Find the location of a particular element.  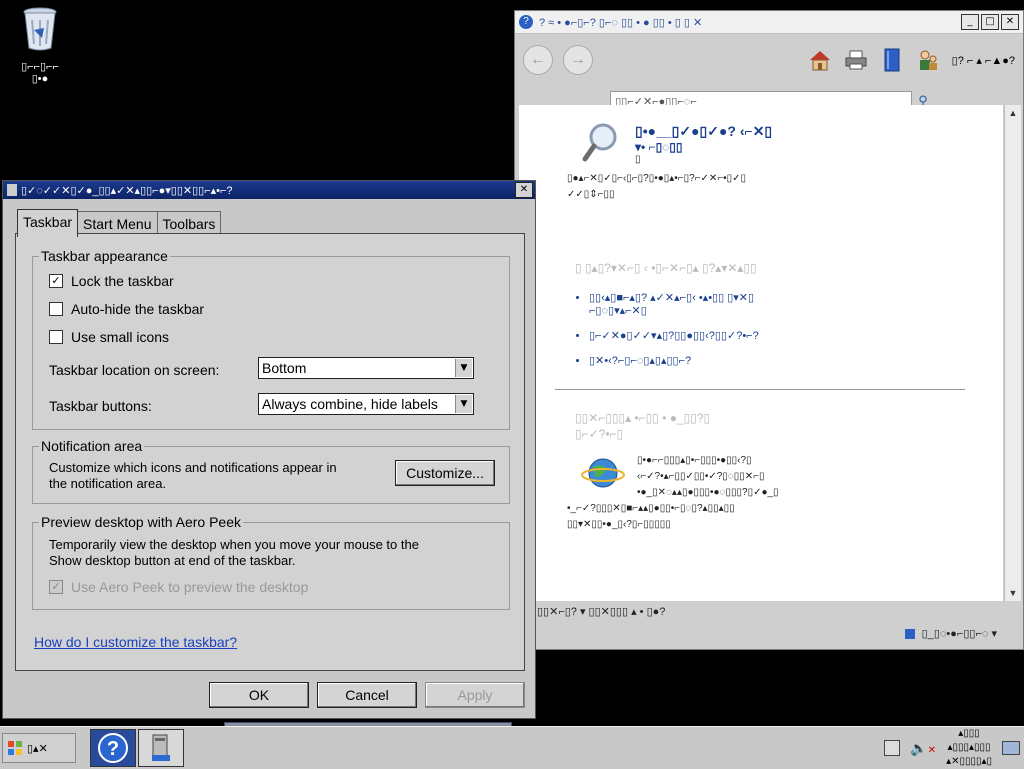

taskbar-help-app: ? is located at coordinates (113, 748).